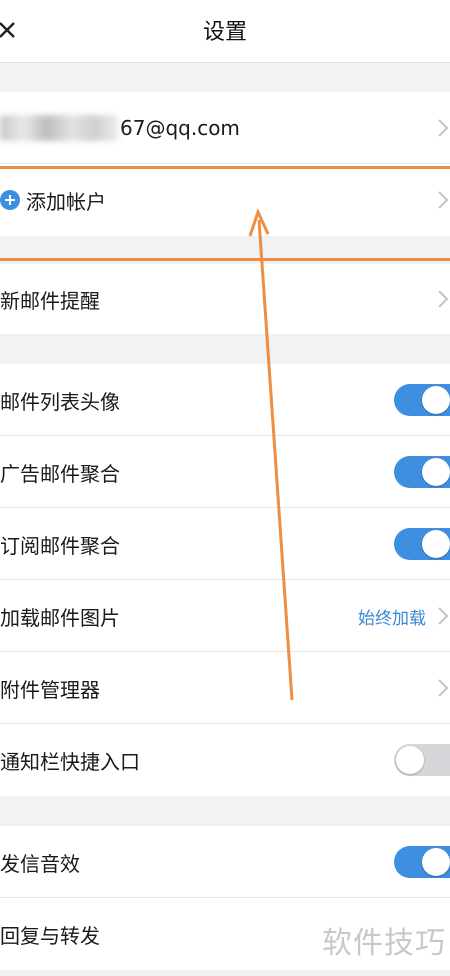  What do you see at coordinates (271, 454) in the screenshot?
I see `annotation-arrow` at bounding box center [271, 454].